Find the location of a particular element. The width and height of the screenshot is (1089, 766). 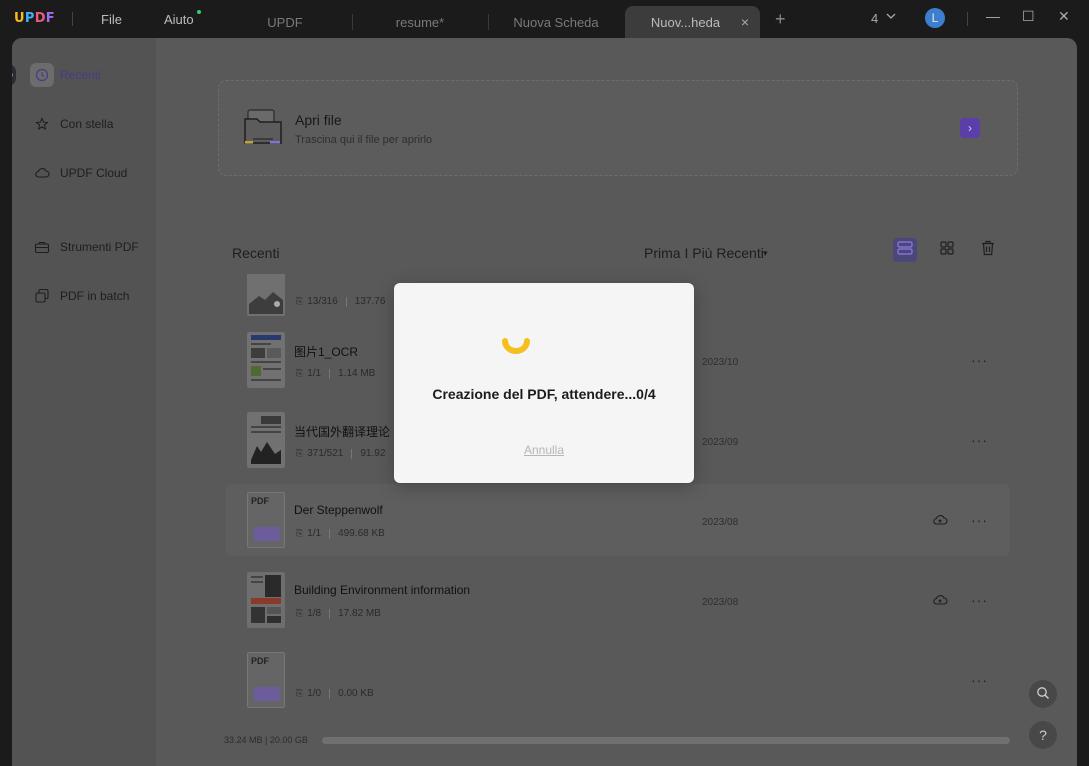

briefcase-icon is located at coordinates (42, 247).